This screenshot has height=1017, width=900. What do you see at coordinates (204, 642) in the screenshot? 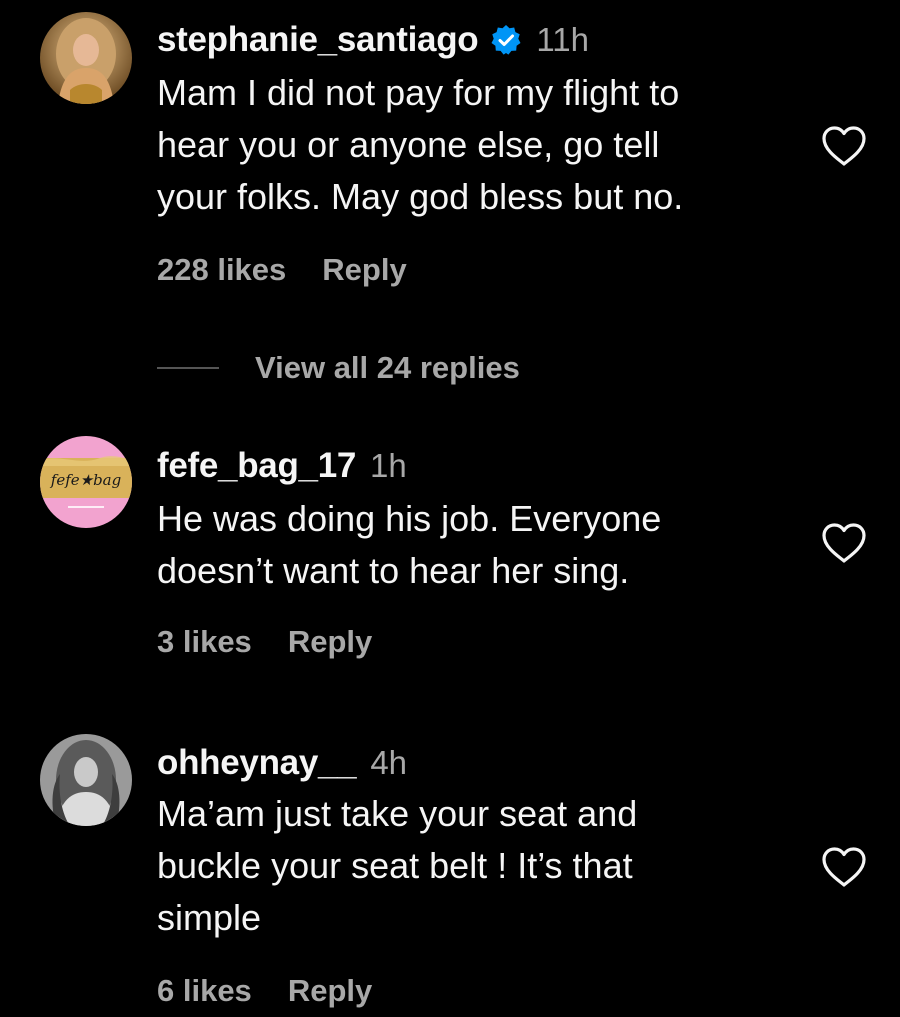
I see `likes-count: 3 likes` at bounding box center [204, 642].